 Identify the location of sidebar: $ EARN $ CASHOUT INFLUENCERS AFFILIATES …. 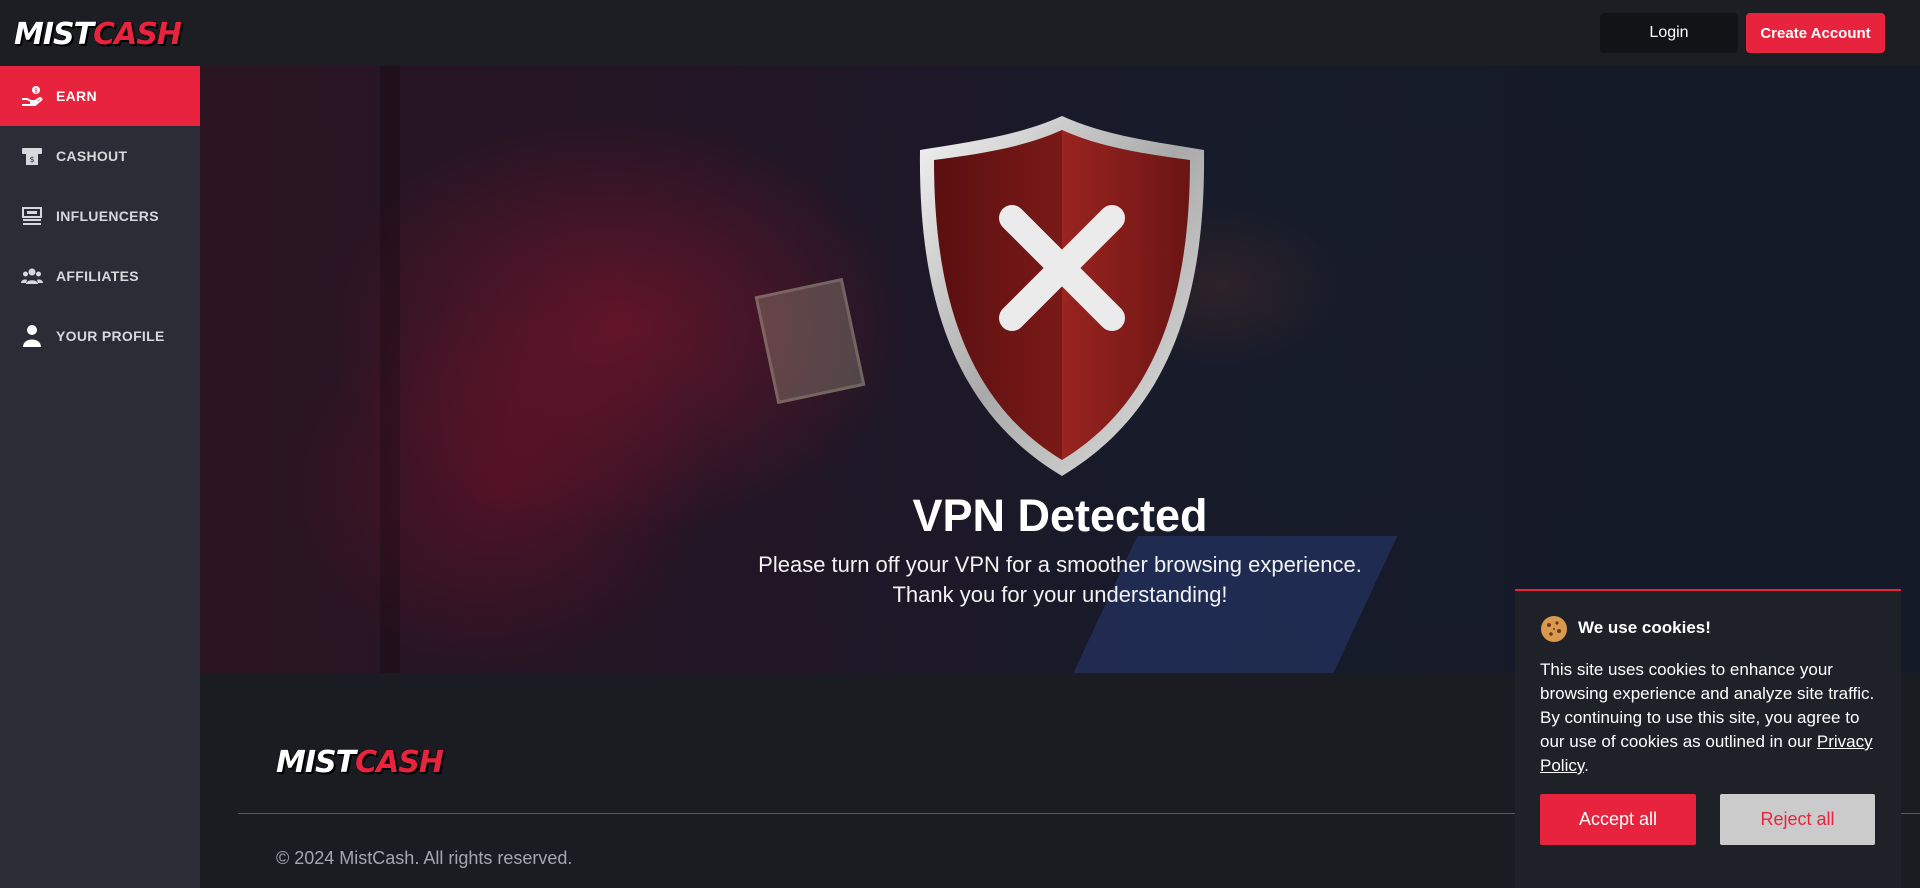
(100, 477).